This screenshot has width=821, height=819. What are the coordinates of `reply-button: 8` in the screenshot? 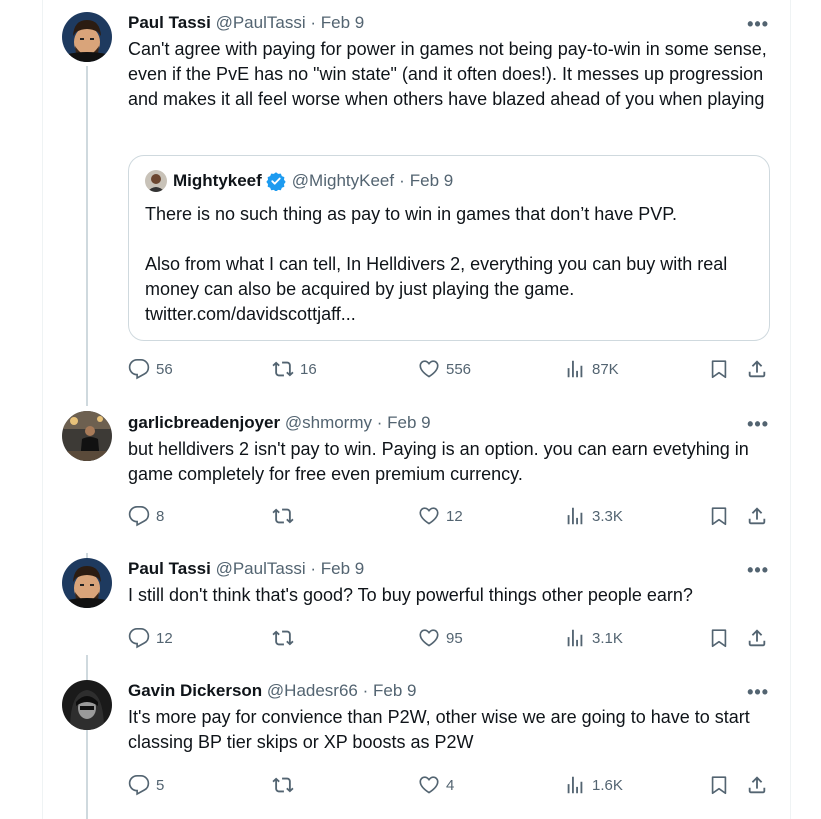 It's located at (146, 516).